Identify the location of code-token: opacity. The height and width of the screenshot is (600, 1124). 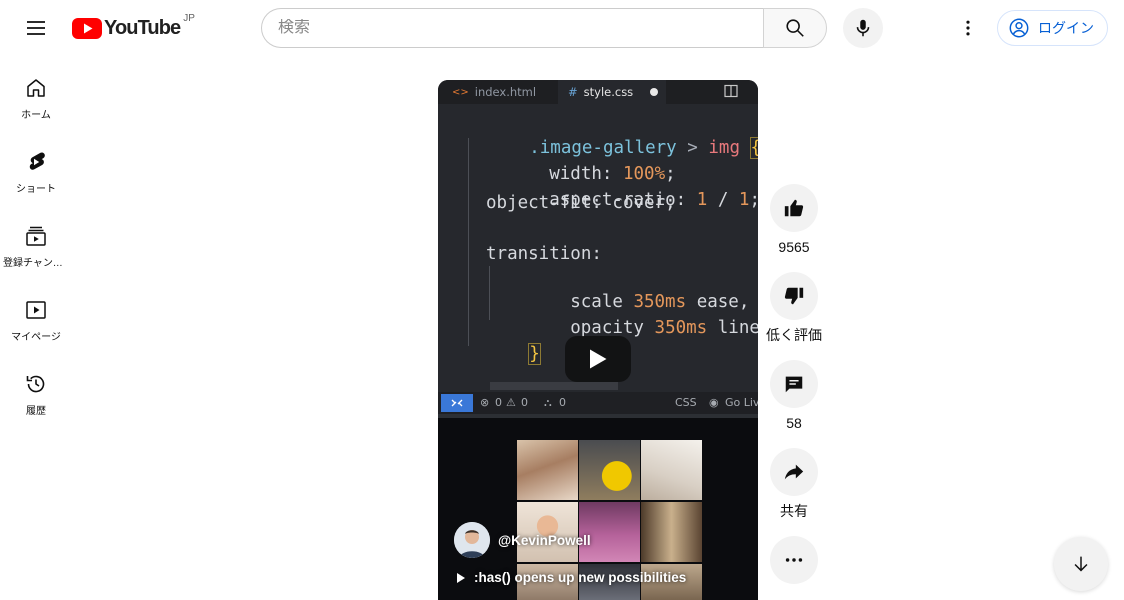
(607, 328).